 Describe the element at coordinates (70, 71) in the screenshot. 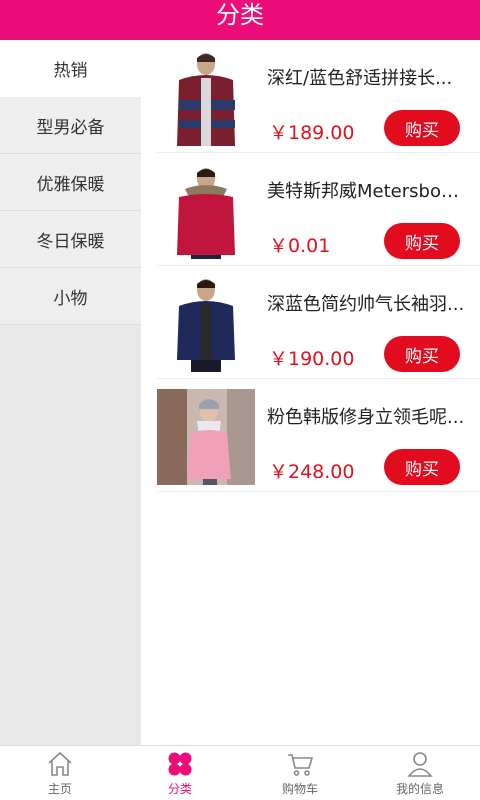

I see `sidebar-item-label: 热销` at that location.